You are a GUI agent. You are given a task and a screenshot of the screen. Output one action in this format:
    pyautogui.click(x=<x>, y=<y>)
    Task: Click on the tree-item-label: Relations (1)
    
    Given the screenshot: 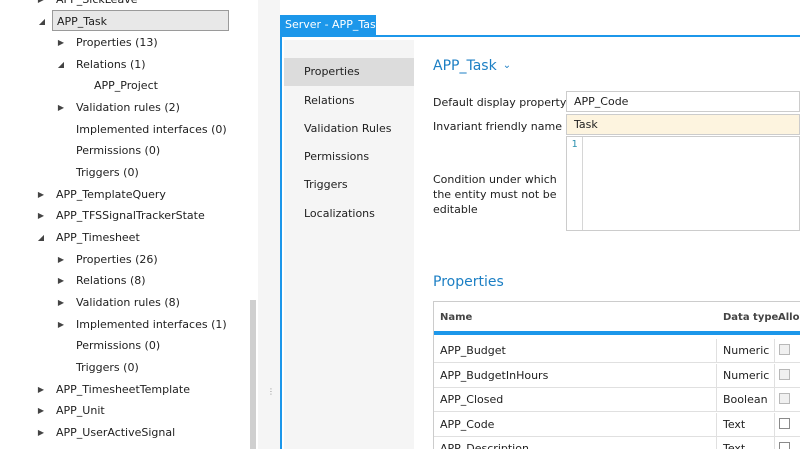 What is the action you would take?
    pyautogui.click(x=111, y=64)
    